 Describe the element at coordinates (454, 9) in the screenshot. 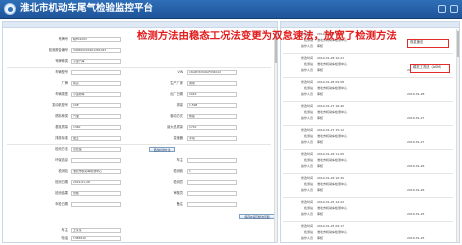

I see `window-close-icon` at that location.